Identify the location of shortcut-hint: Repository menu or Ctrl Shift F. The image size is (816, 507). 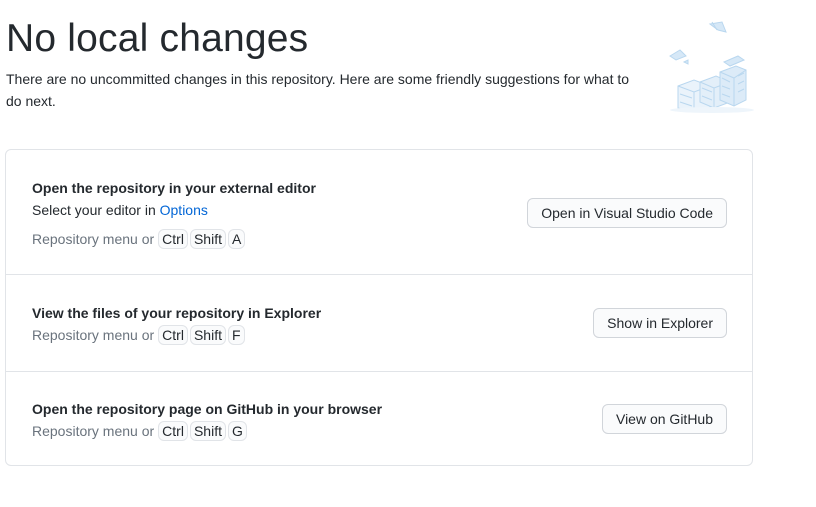
(139, 335).